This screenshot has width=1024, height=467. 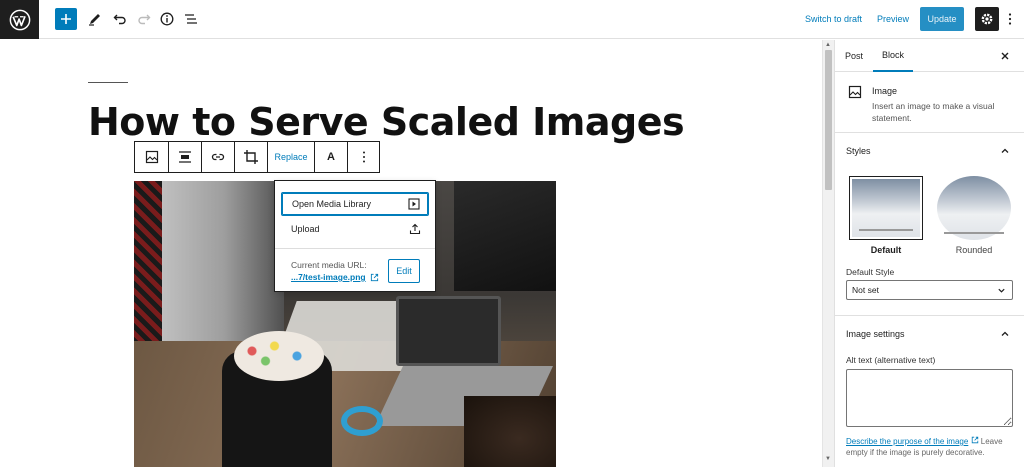 I want to click on style-preview-default, so click(x=886, y=208).